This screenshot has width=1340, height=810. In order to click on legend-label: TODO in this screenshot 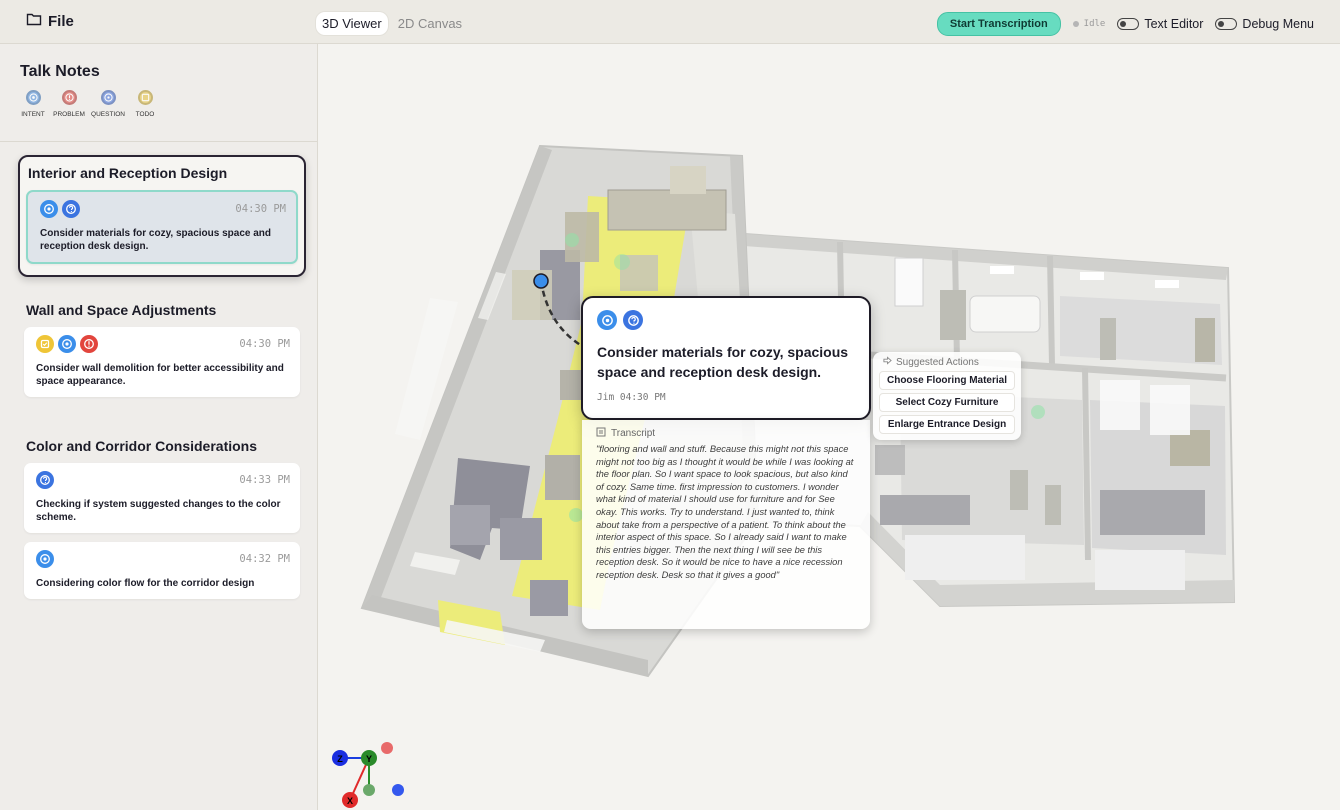, I will do `click(145, 114)`.